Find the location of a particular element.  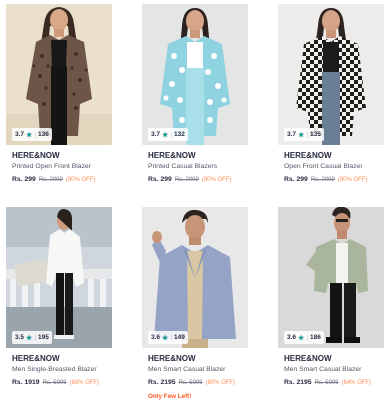

product-title: Printed Casual Blazers is located at coordinates (183, 166).